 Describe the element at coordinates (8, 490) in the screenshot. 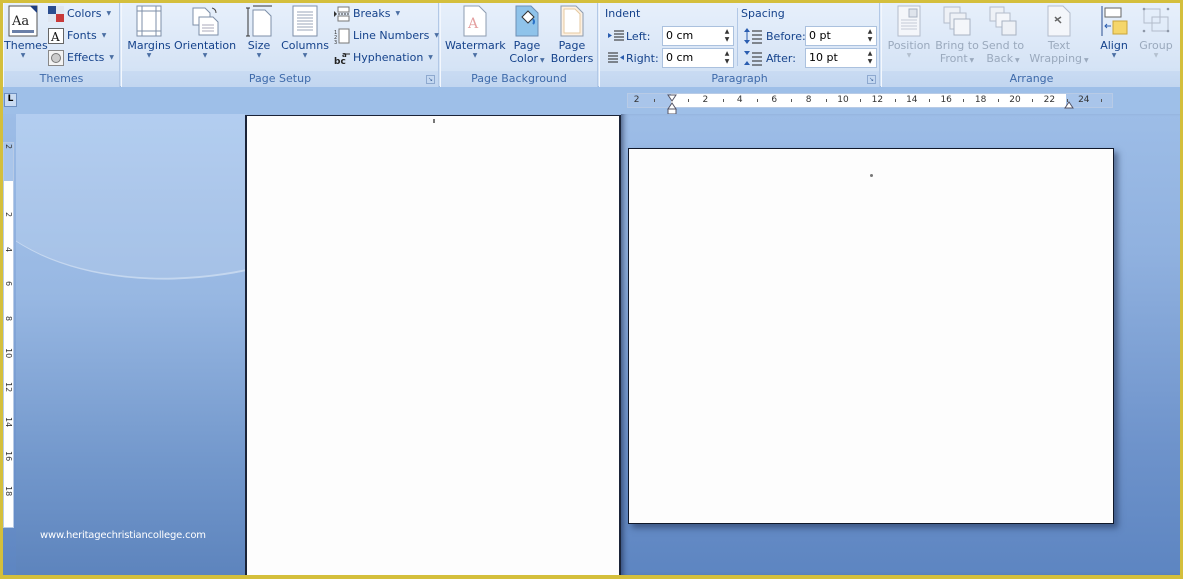

I see `ruler-tick-label: 18` at that location.